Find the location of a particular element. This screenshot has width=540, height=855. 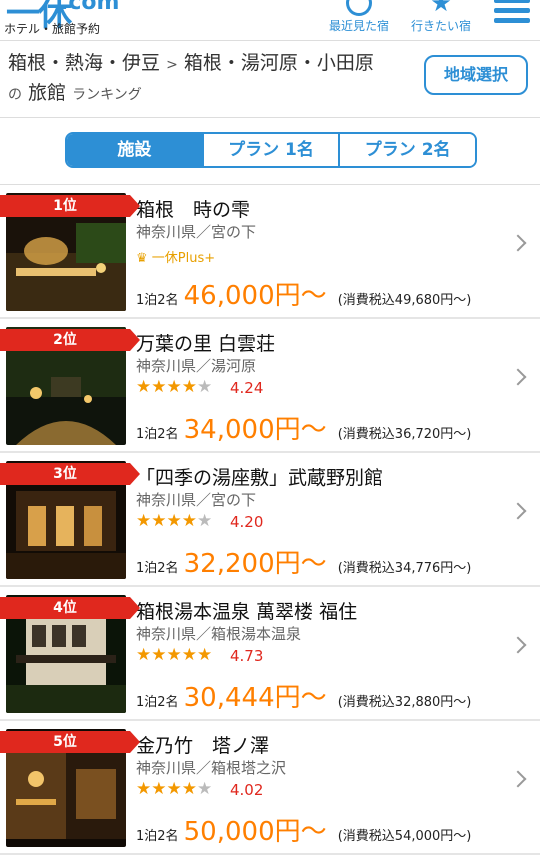

price: 50,000円 is located at coordinates (242, 832).